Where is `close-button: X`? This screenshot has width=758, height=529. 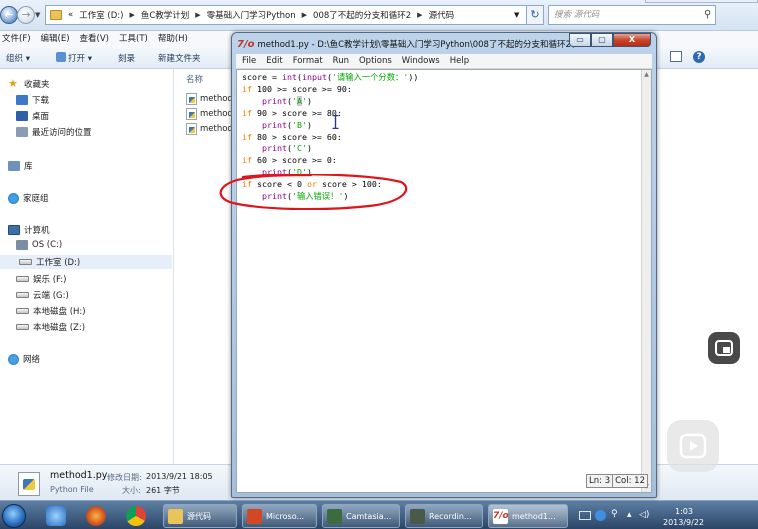
close-button: X is located at coordinates (632, 40).